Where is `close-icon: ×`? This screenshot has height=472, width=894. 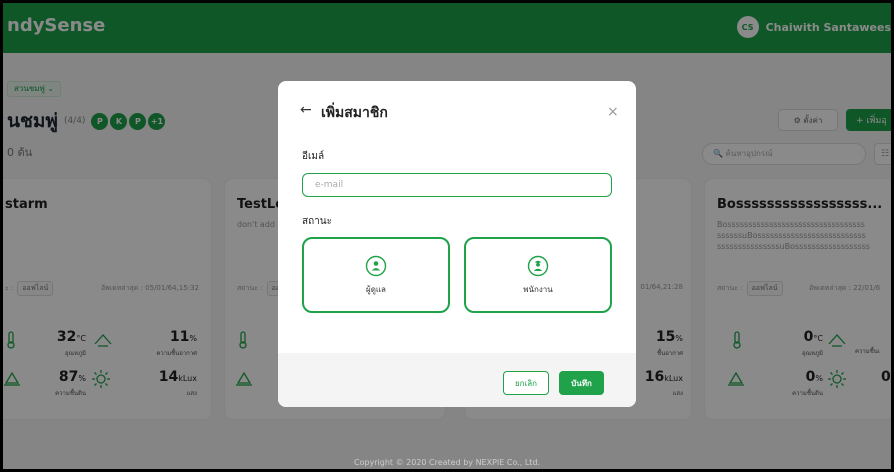 close-icon: × is located at coordinates (613, 112).